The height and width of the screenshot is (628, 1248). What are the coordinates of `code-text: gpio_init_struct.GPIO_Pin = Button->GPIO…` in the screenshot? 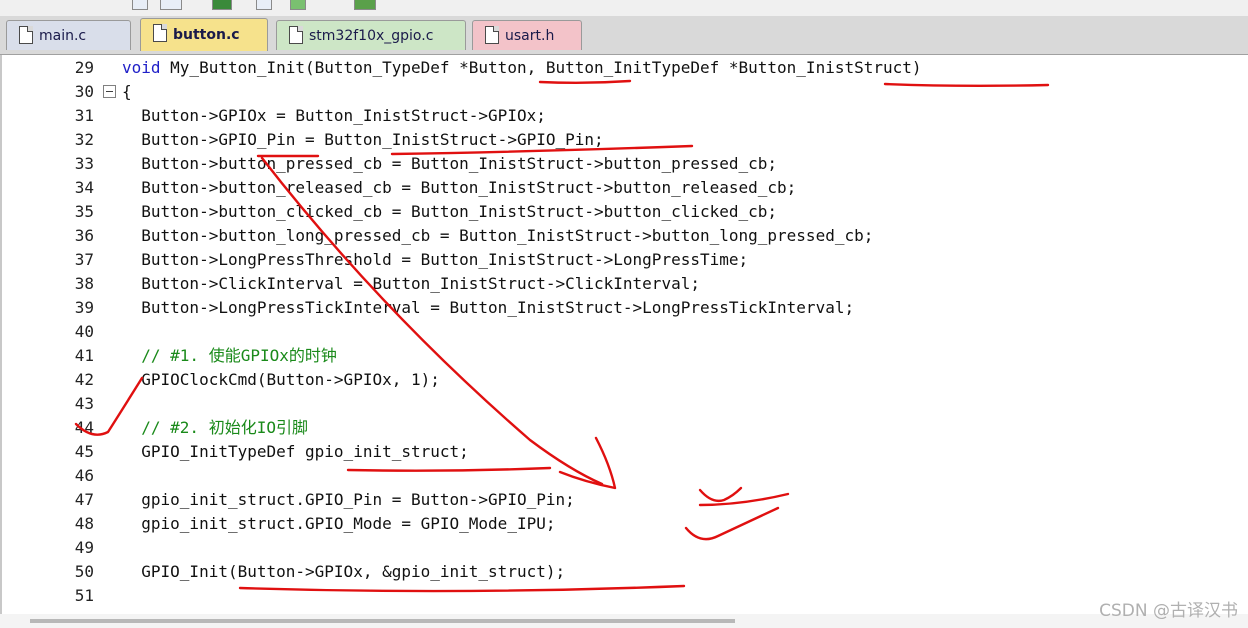 It's located at (348, 499).